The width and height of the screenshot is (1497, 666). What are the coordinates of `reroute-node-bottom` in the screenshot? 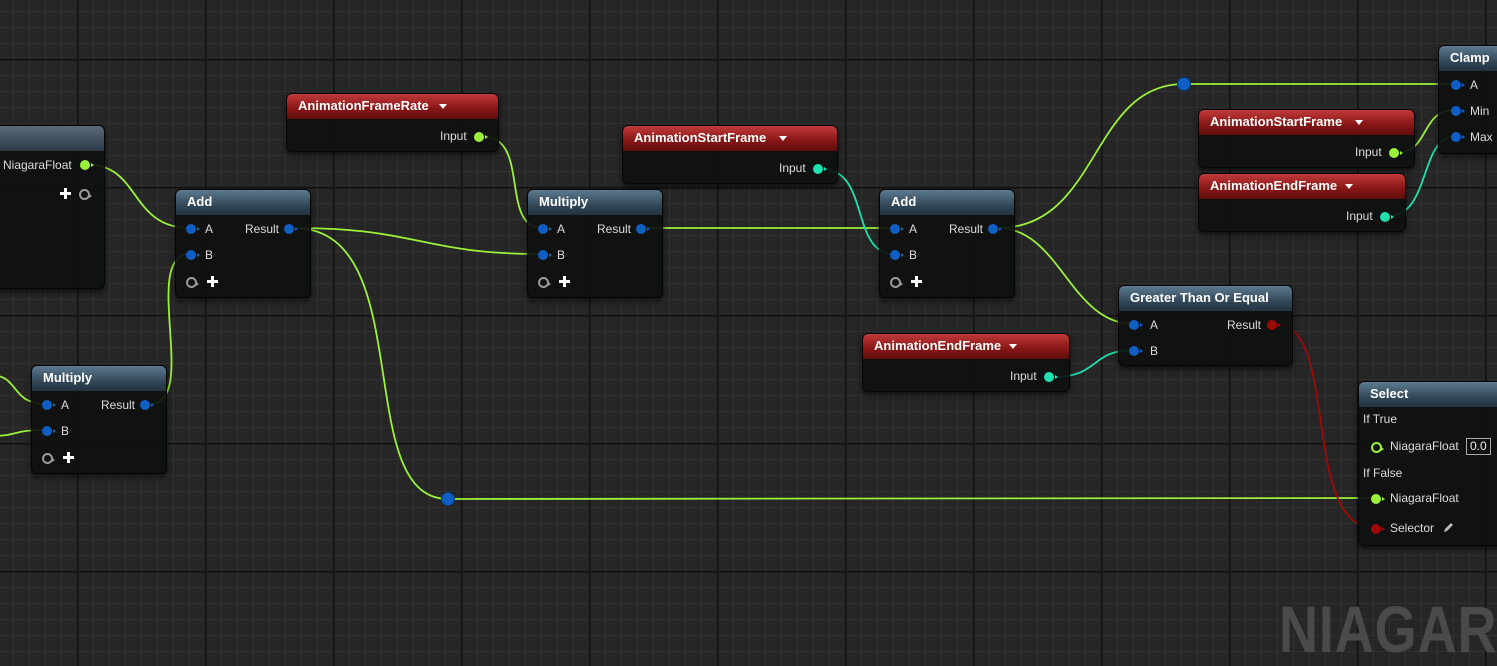 It's located at (448, 499).